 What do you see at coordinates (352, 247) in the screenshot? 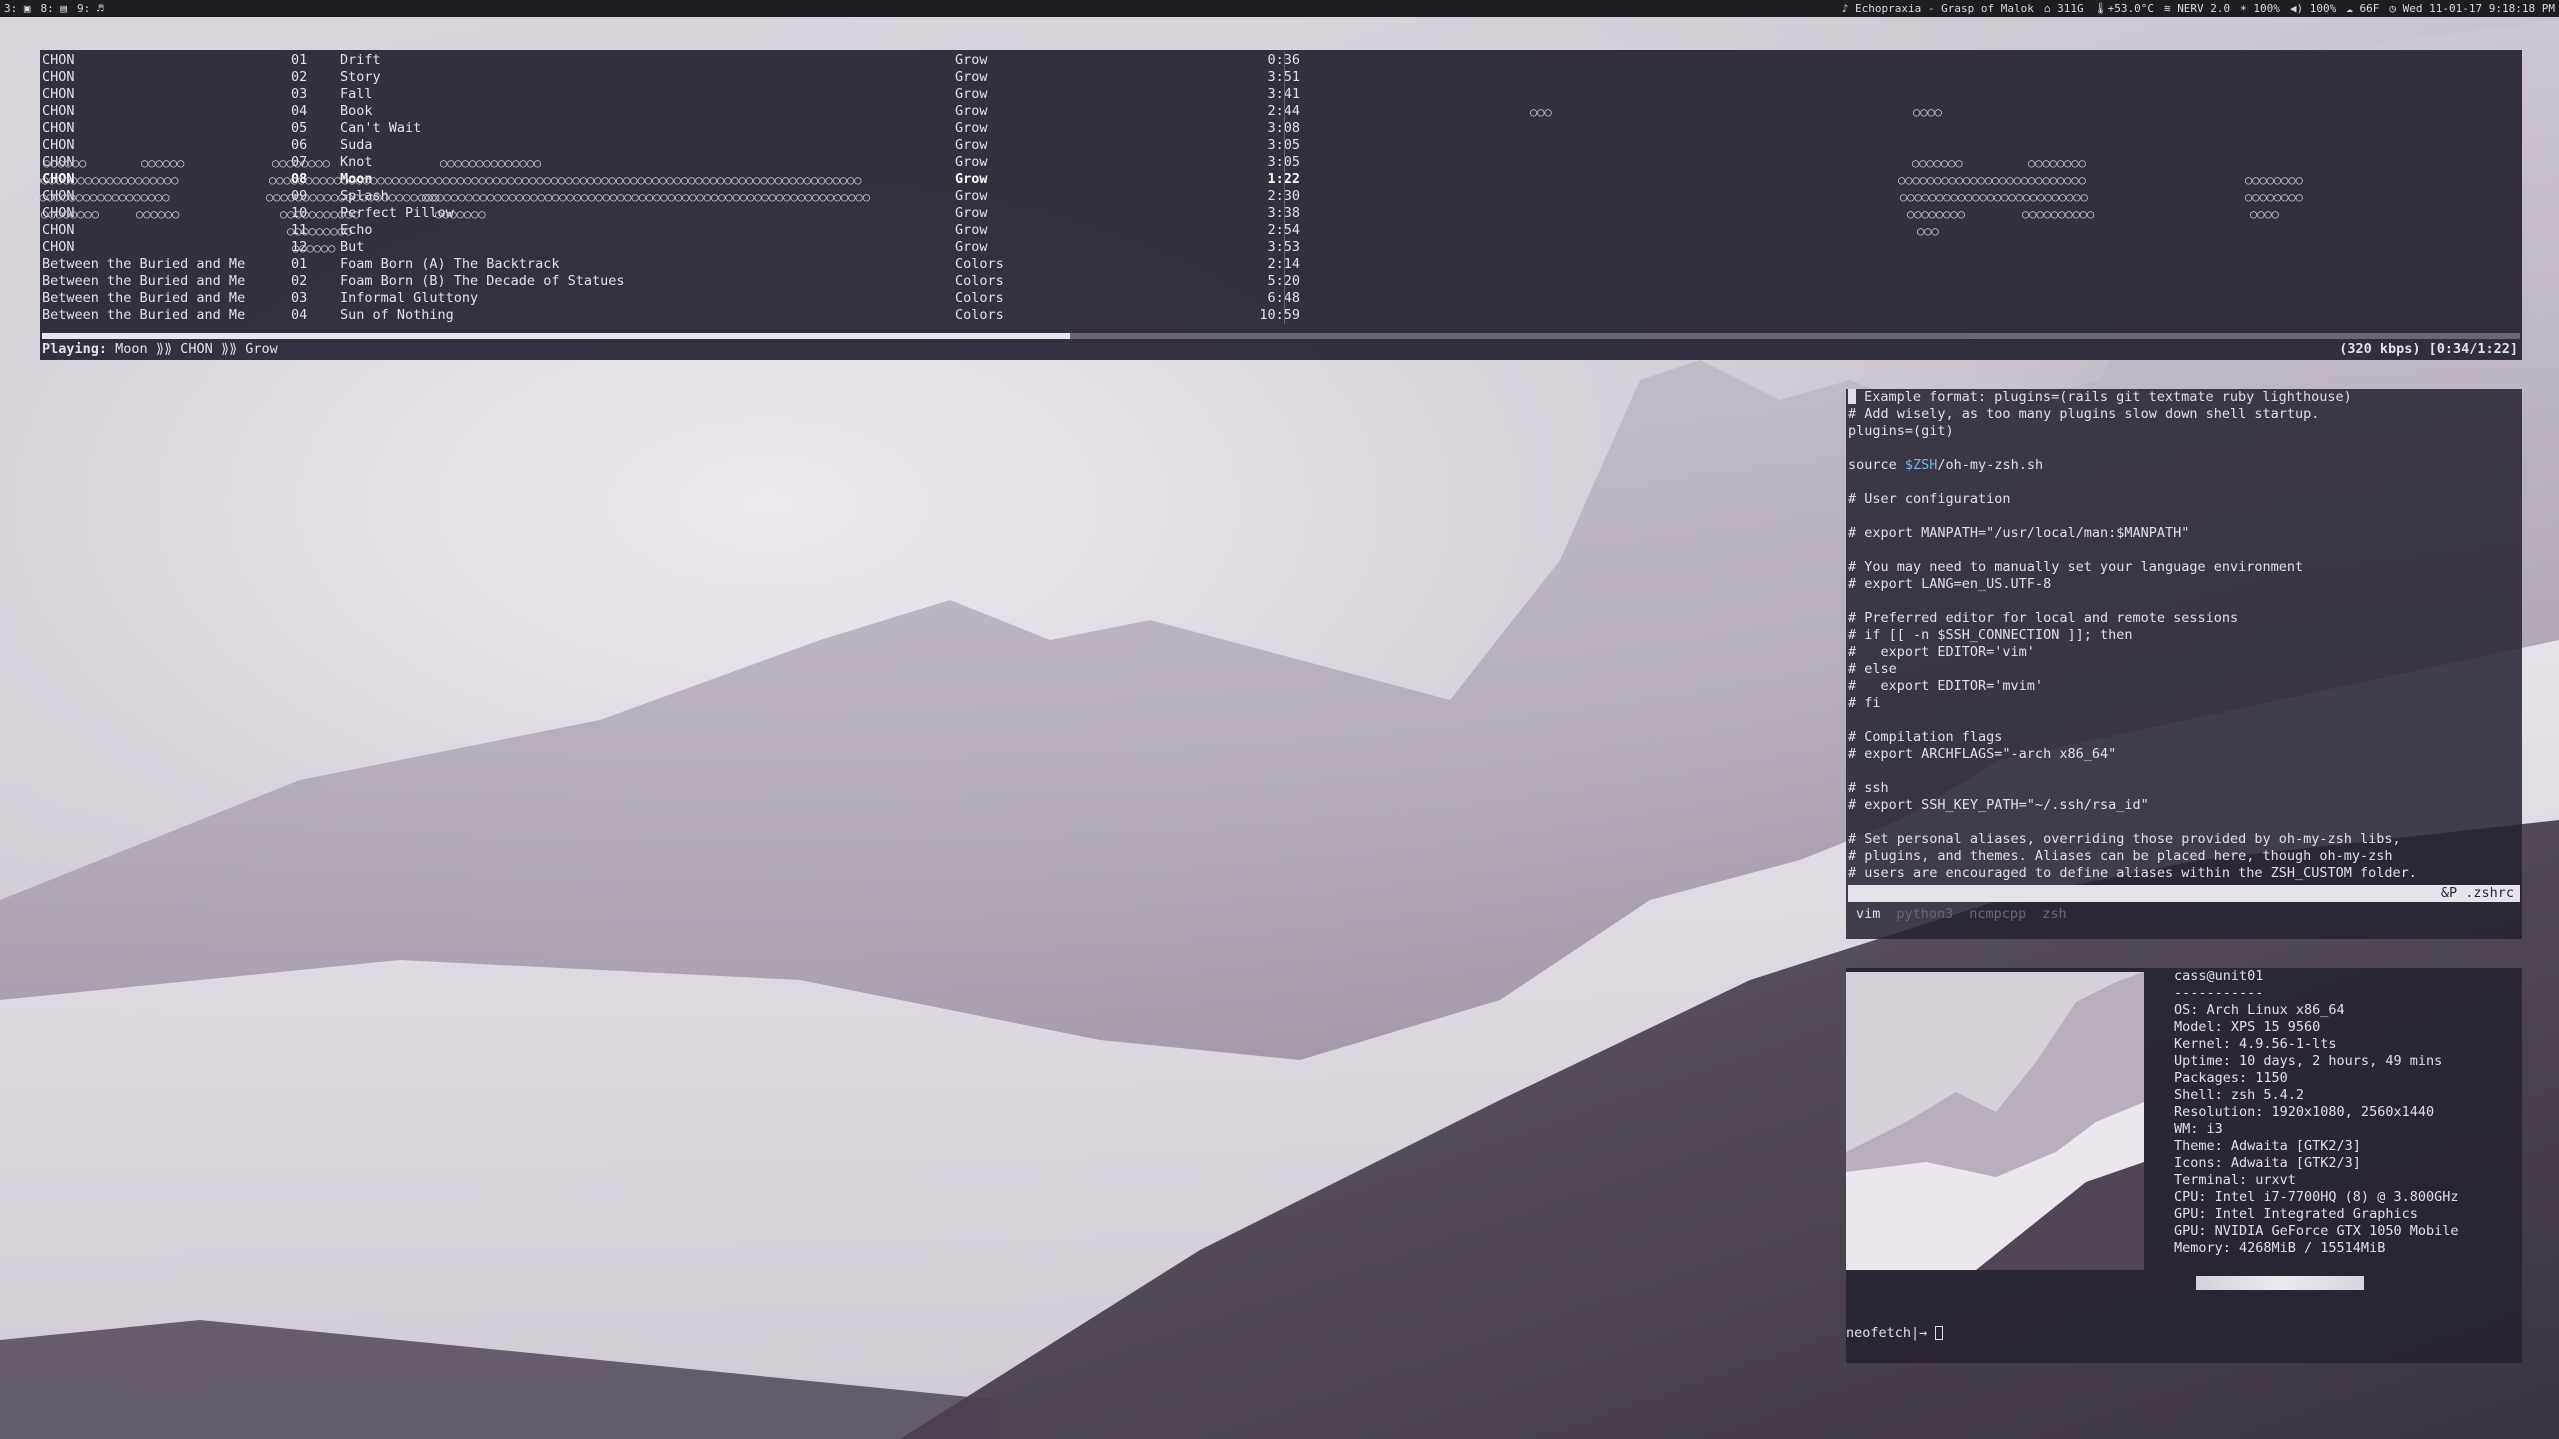
I see `track-title: But` at bounding box center [352, 247].